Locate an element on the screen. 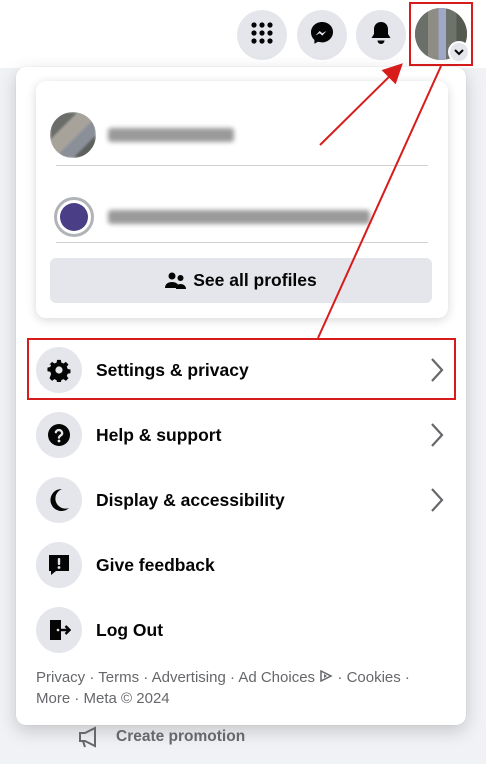 This screenshot has height=764, width=486. footer-link-advertising: Advertising is located at coordinates (189, 677).